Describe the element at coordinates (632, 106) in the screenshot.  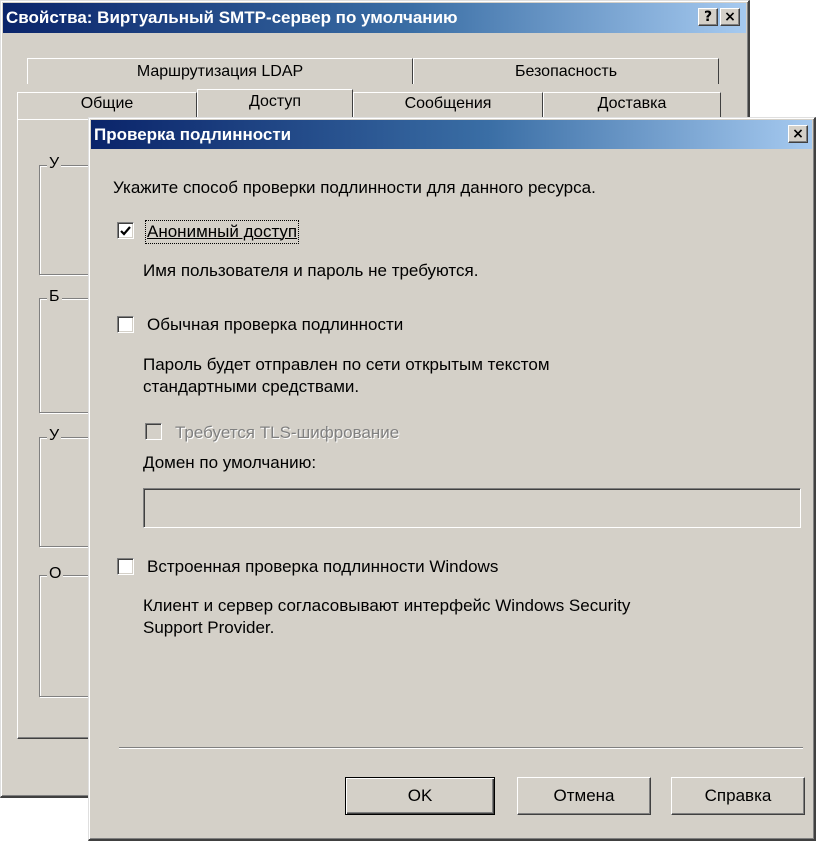
I see `tab-delivery: Доставка` at that location.